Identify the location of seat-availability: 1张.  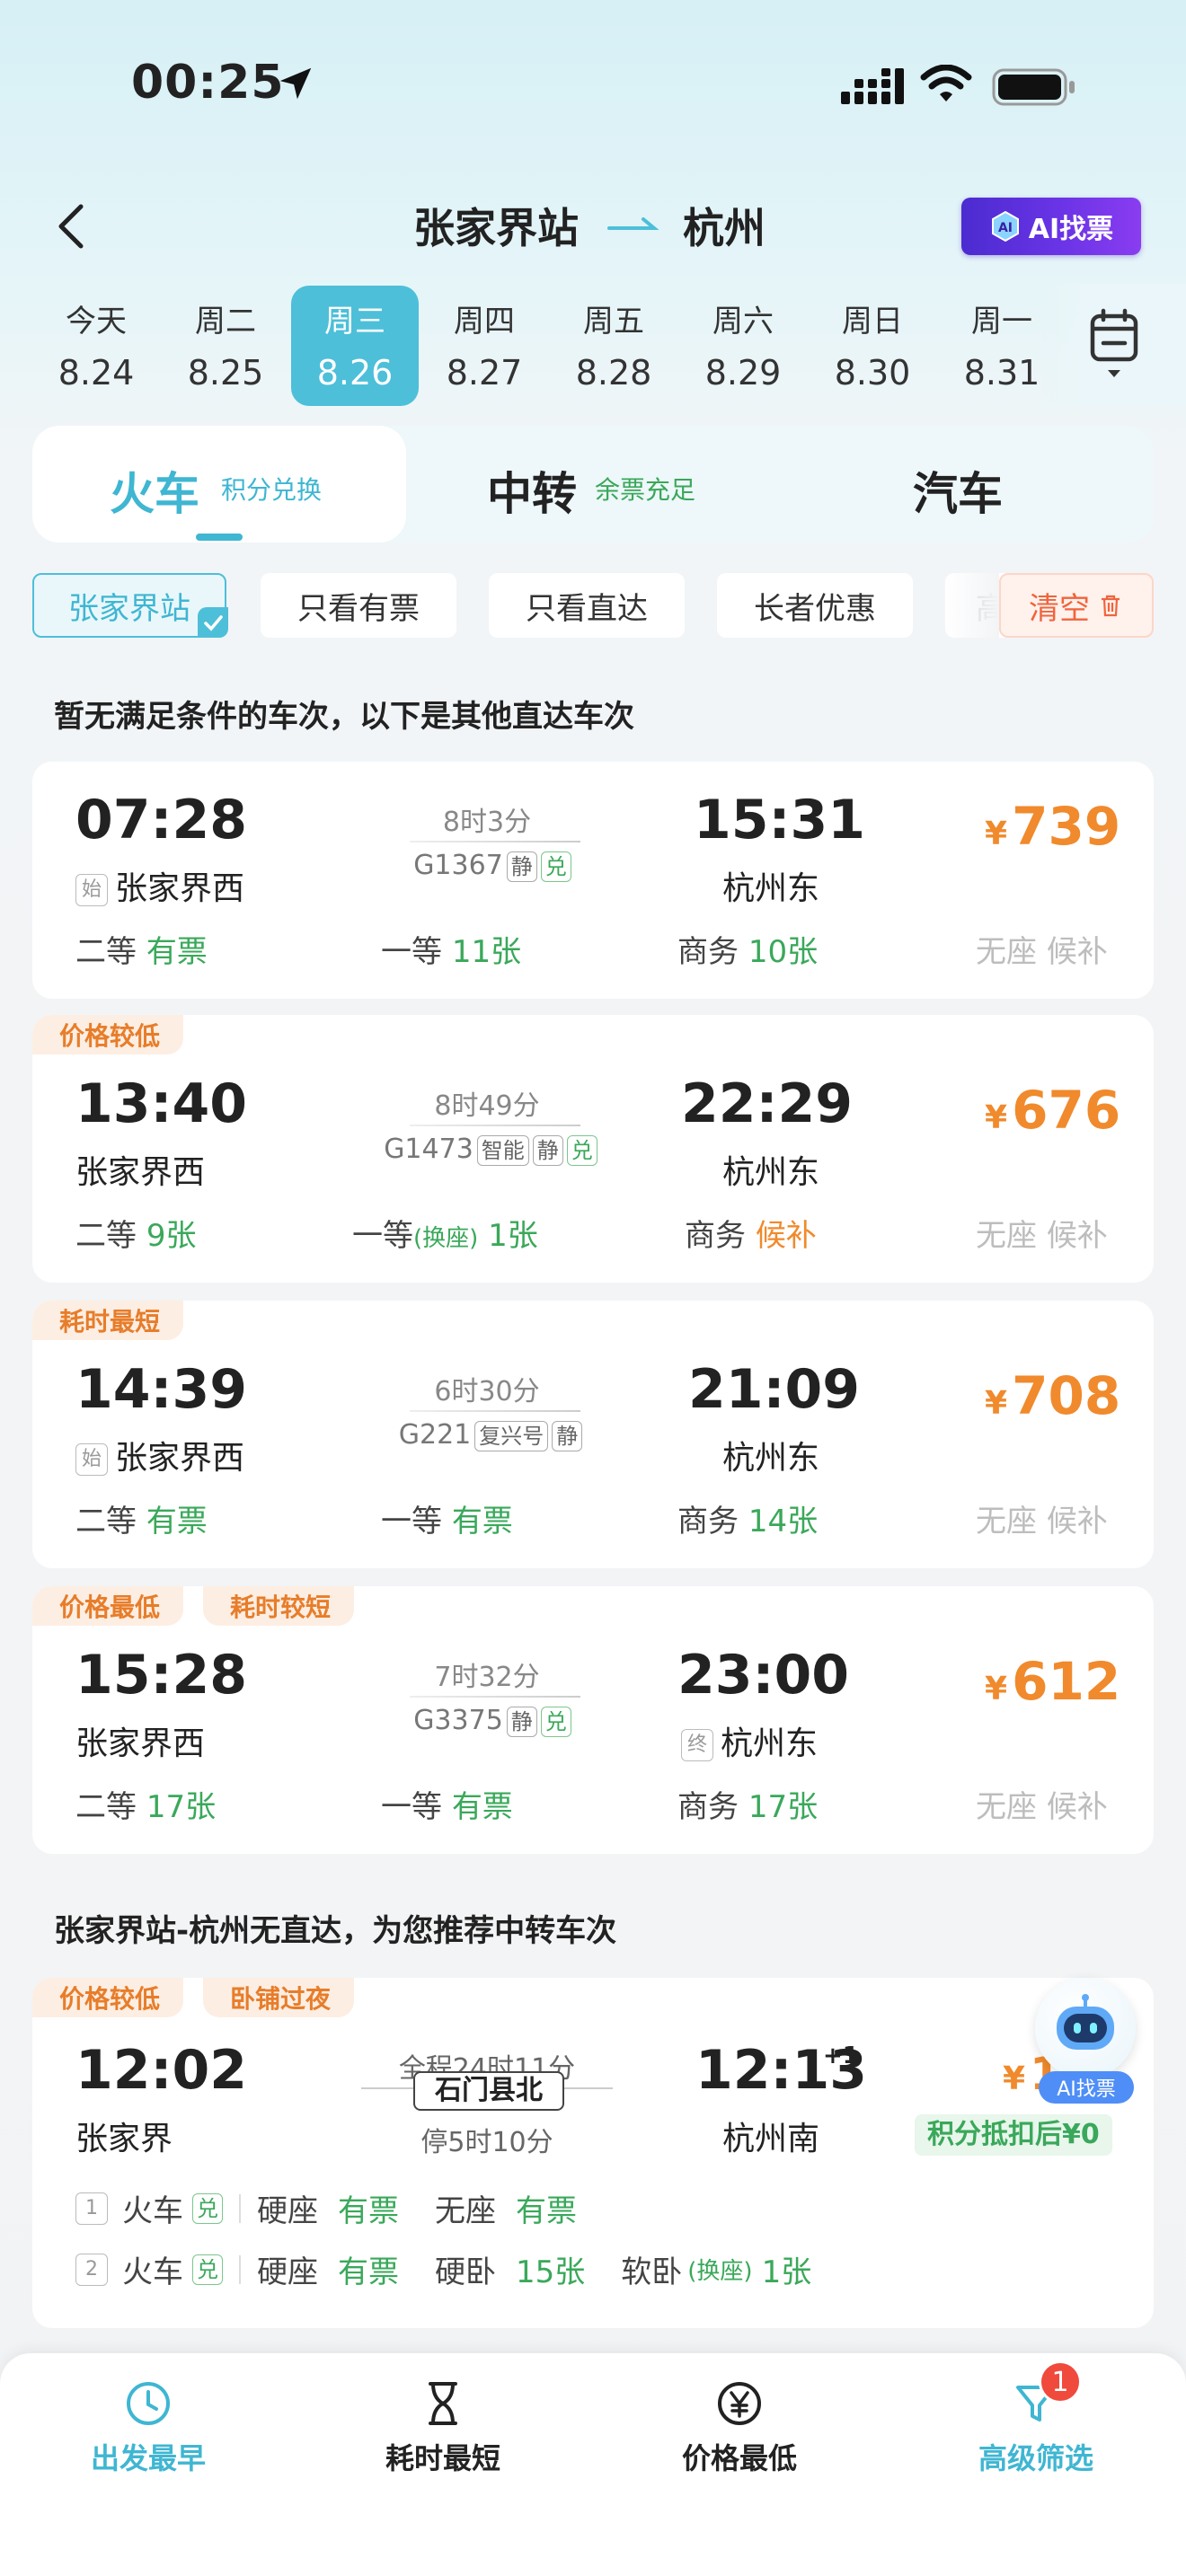
(513, 1236).